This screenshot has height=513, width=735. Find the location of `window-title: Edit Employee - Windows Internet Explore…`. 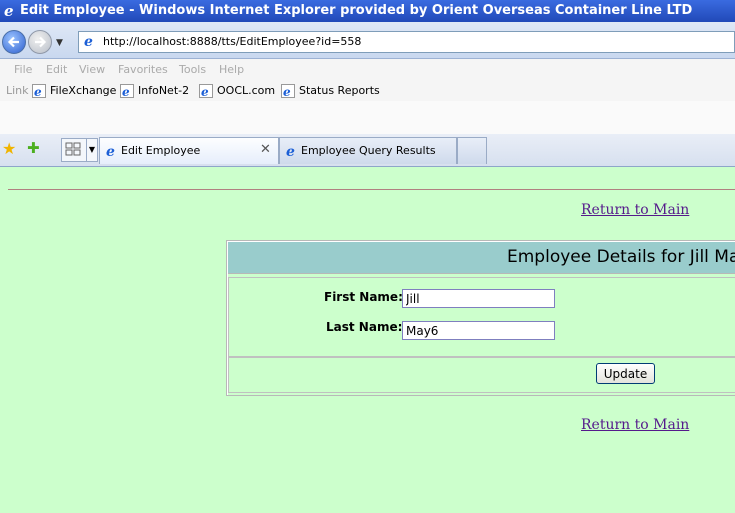

window-title: Edit Employee - Windows Internet Explore… is located at coordinates (356, 10).